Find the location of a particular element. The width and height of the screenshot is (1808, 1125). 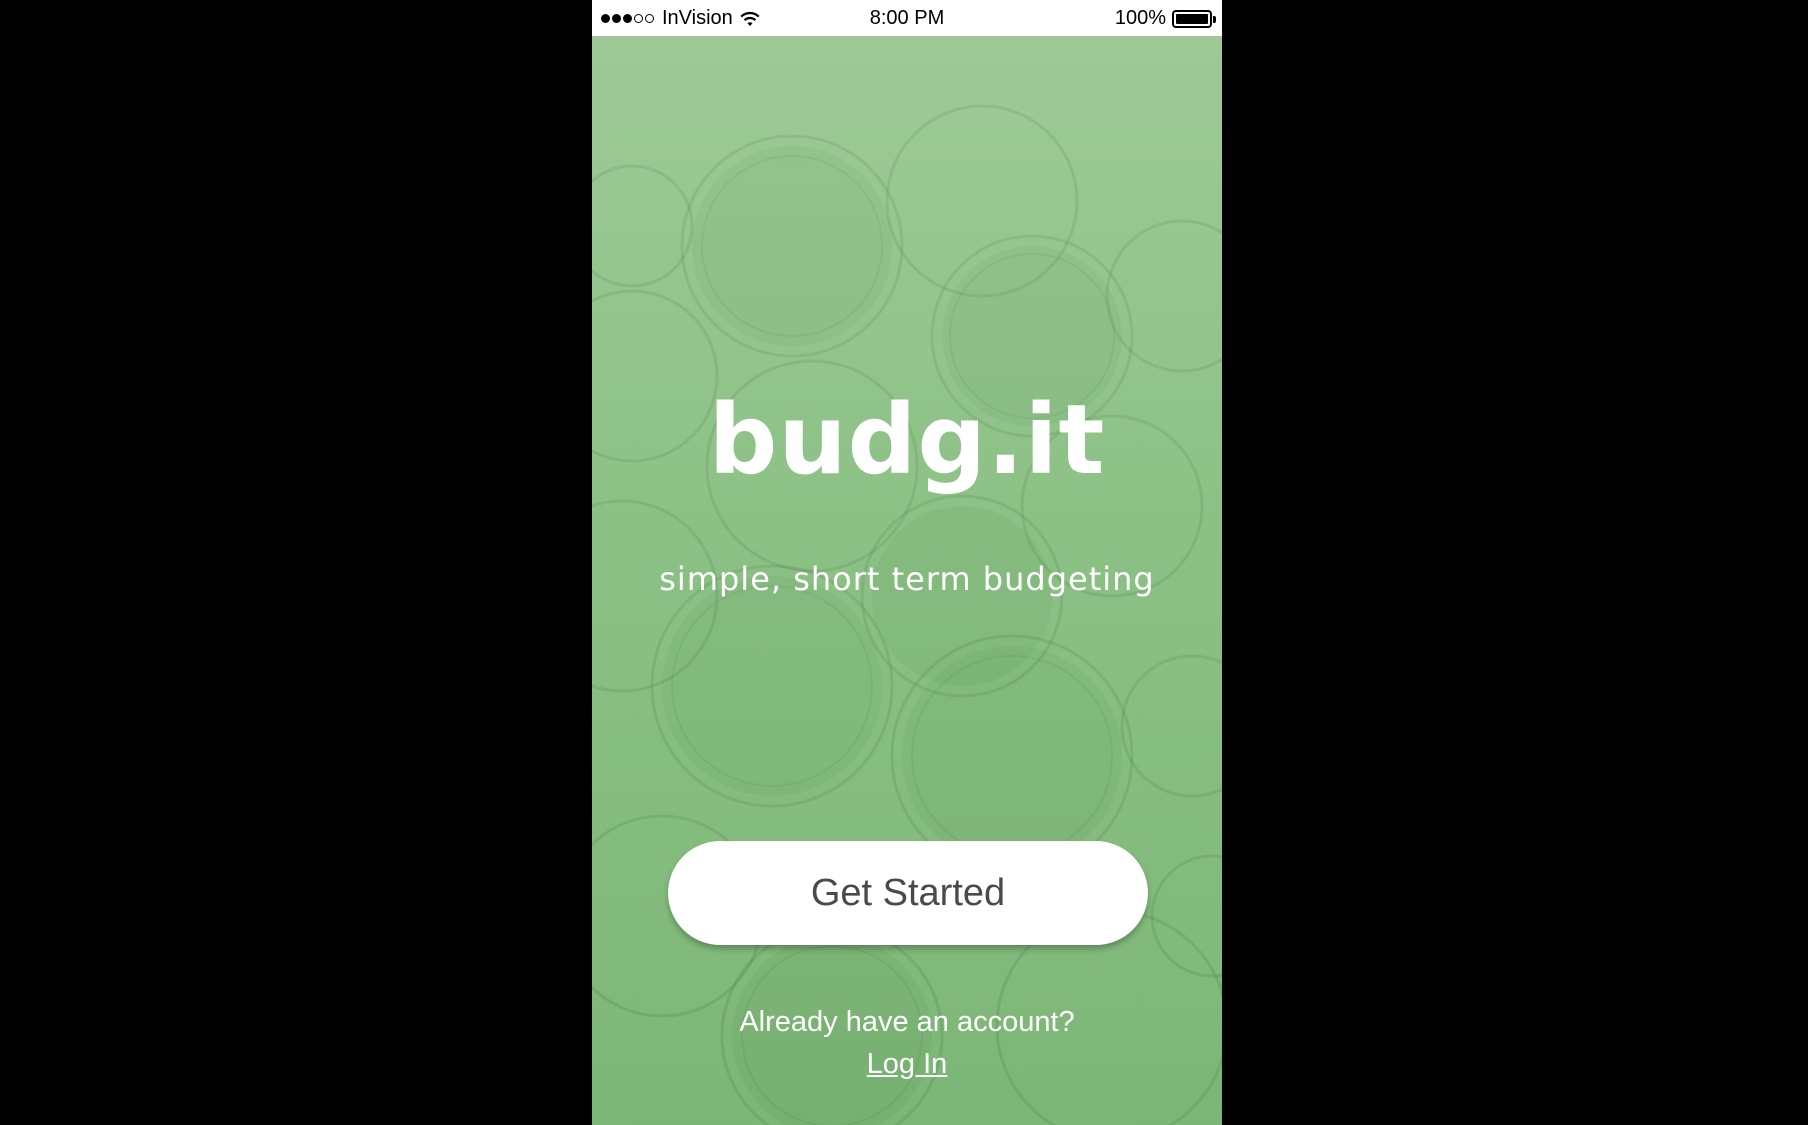

battery-icon is located at coordinates (1194, 18).